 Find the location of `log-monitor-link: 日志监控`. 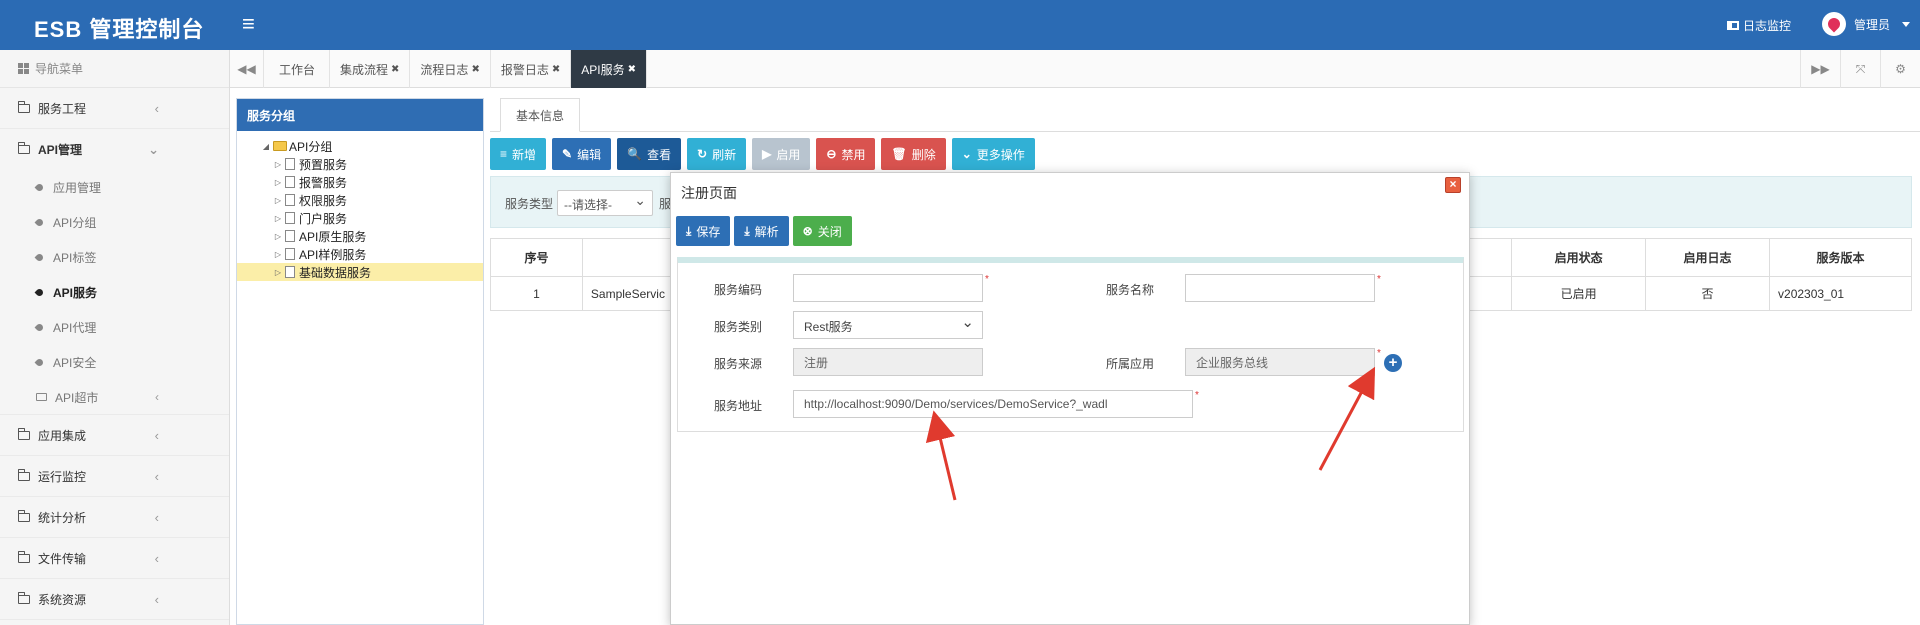

log-monitor-link: 日志监控 is located at coordinates (1759, 25).